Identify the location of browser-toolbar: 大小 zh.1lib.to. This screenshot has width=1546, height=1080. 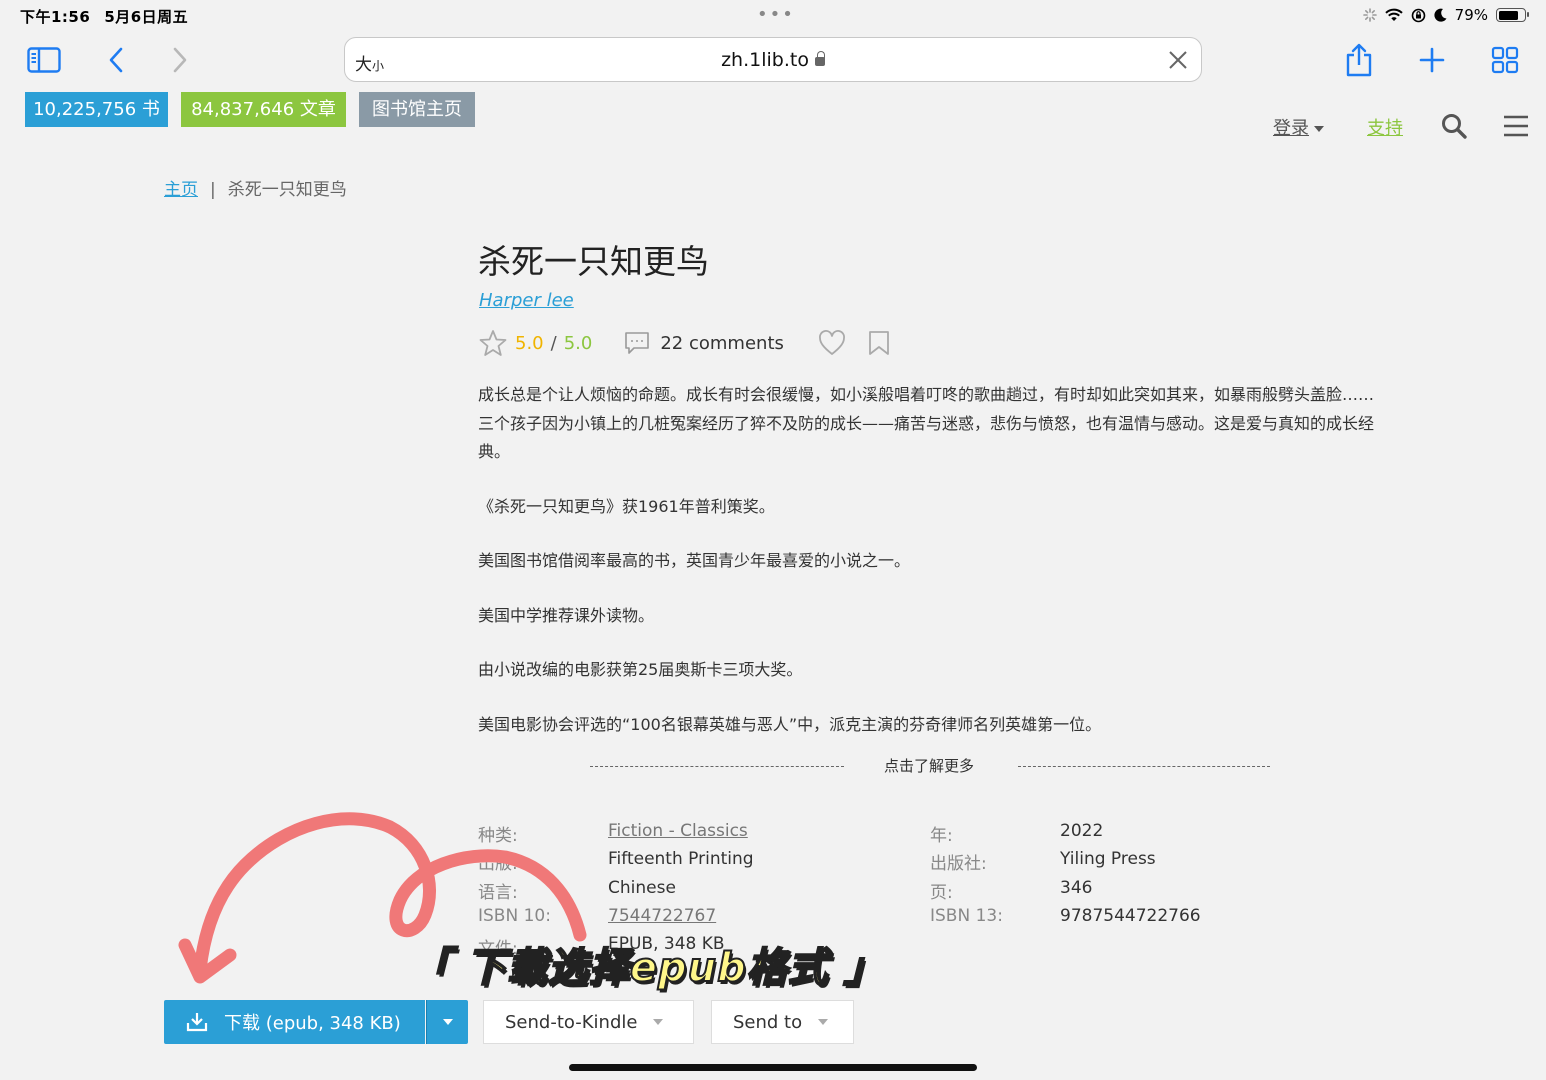
(773, 60).